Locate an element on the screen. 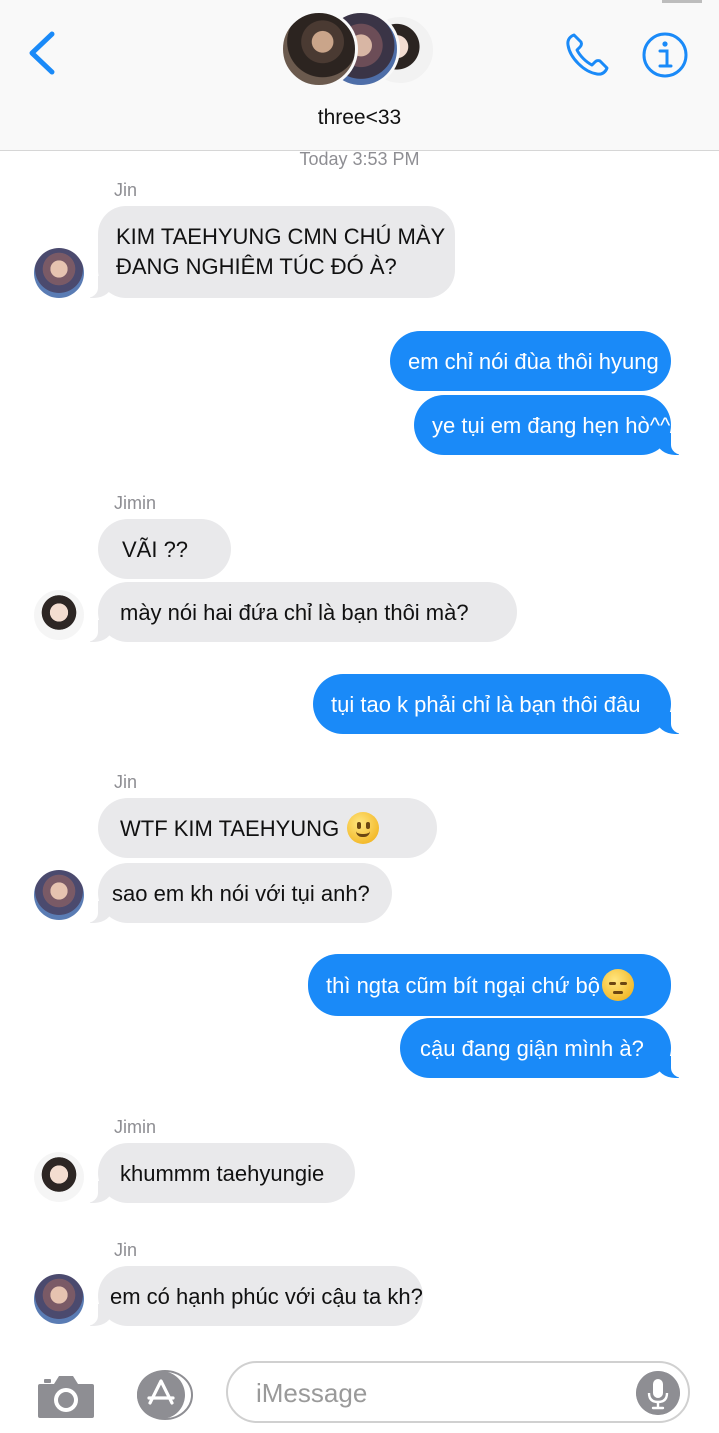  message-text: khummm taehyungie is located at coordinates (222, 1173).